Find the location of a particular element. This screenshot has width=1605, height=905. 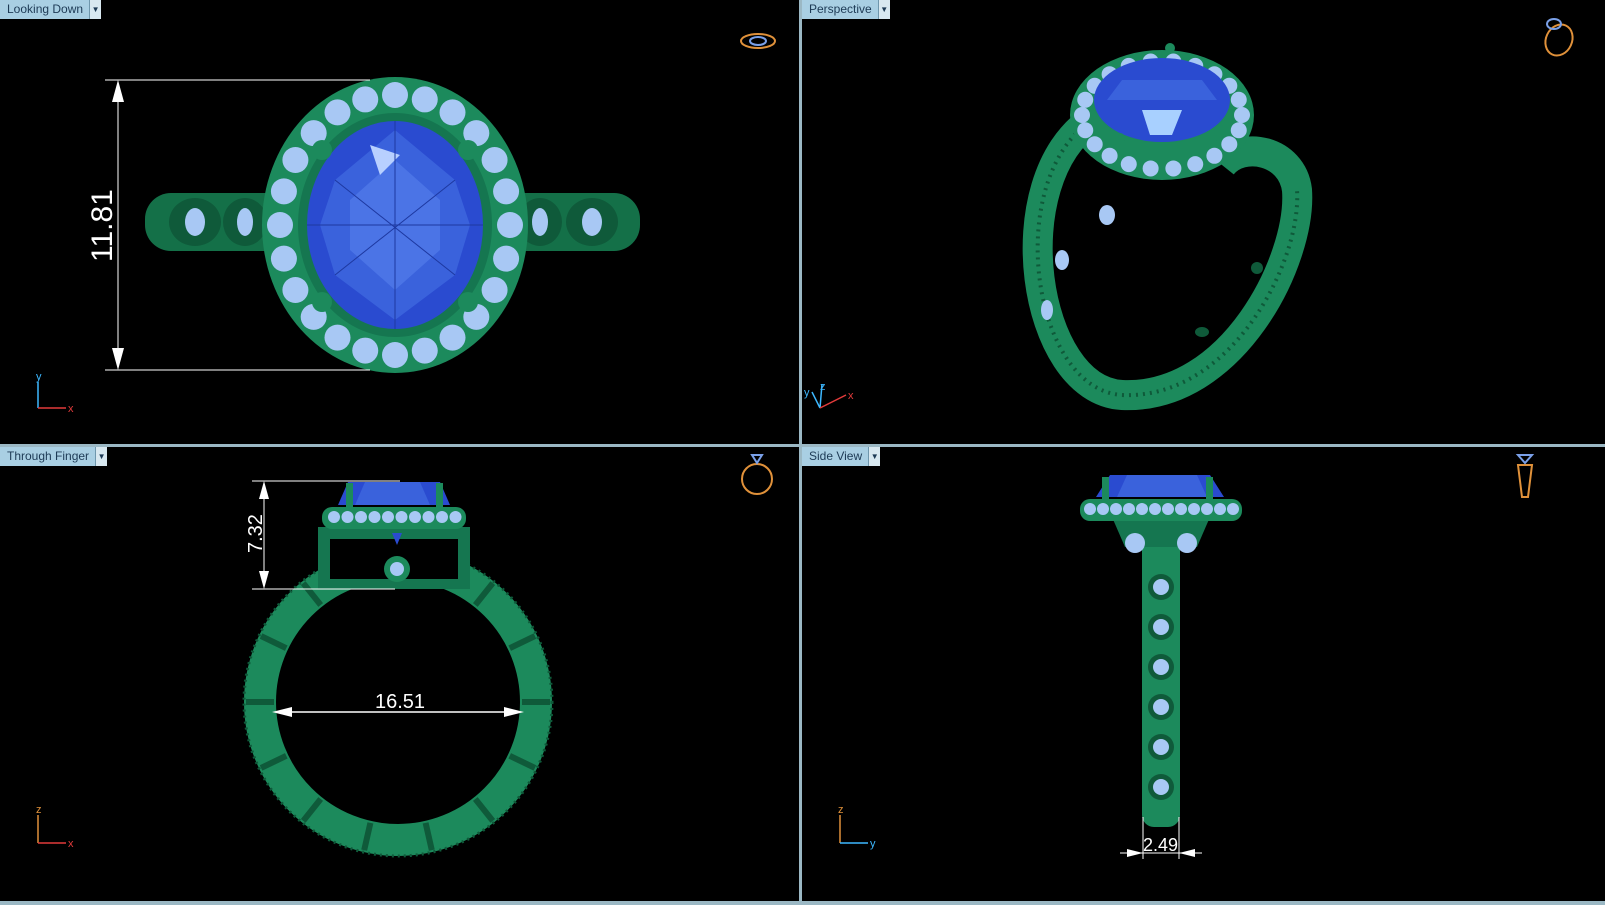

viewport-title: Perspective is located at coordinates (840, 9).